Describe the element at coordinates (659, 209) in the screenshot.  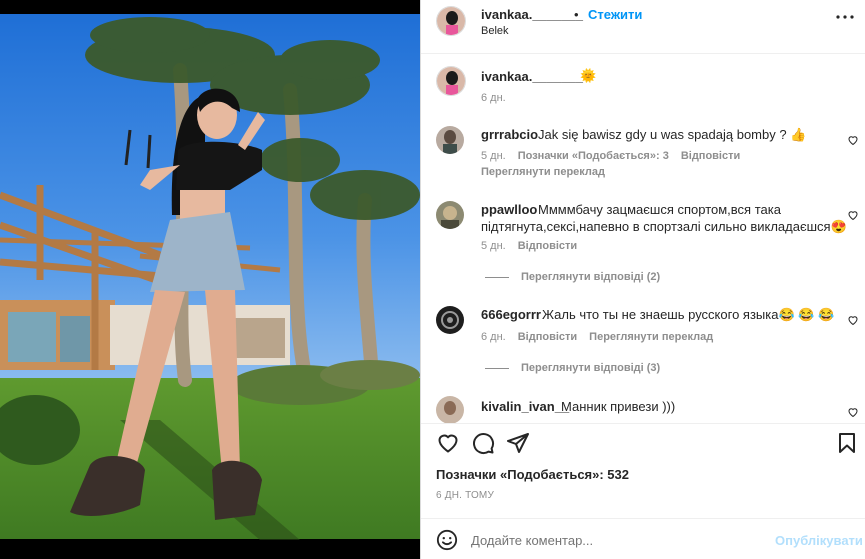
I see `comment-text-line-1: Ммммбачу зацмаєшся спортом,вся така` at that location.